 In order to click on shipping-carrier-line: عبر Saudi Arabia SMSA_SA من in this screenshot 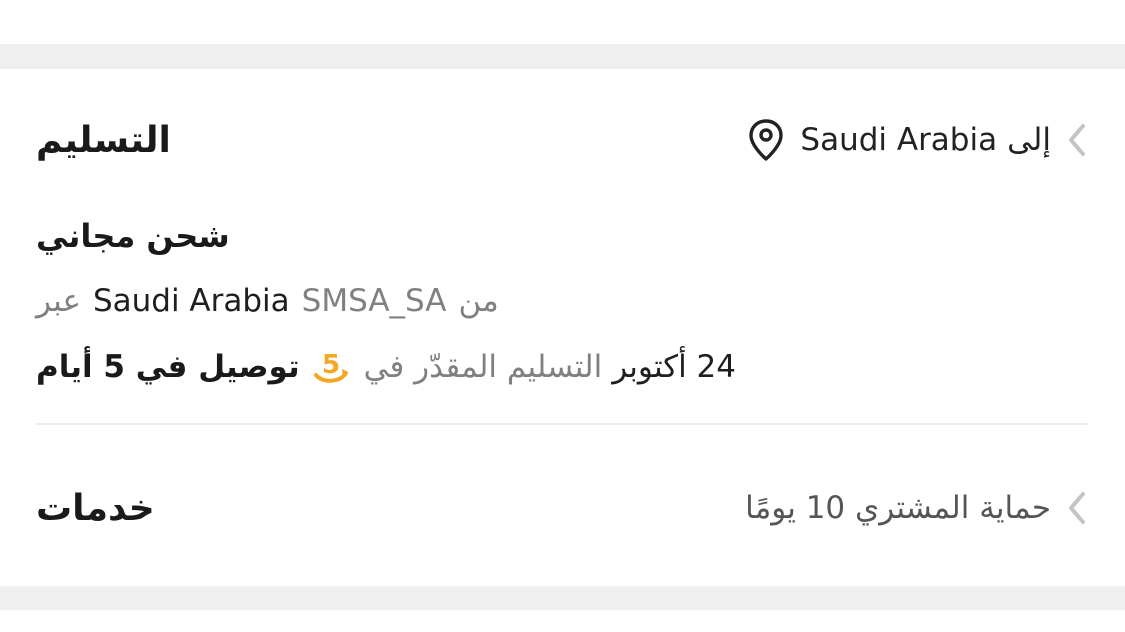, I will do `click(267, 301)`.